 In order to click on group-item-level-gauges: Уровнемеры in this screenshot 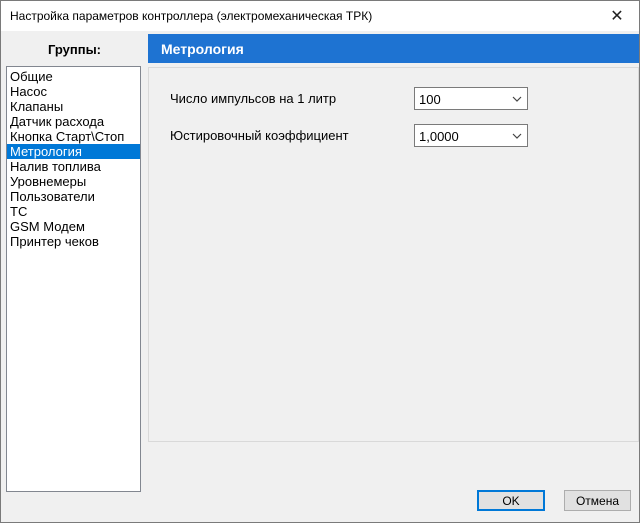, I will do `click(73, 181)`.